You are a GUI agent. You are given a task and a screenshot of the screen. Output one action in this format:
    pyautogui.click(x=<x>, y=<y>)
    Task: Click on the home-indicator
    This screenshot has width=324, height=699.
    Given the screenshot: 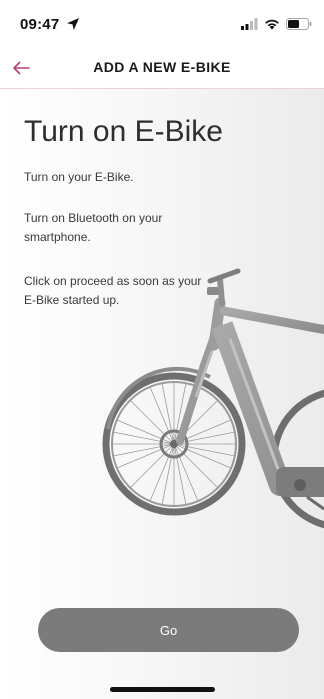 What is the action you would take?
    pyautogui.click(x=162, y=689)
    